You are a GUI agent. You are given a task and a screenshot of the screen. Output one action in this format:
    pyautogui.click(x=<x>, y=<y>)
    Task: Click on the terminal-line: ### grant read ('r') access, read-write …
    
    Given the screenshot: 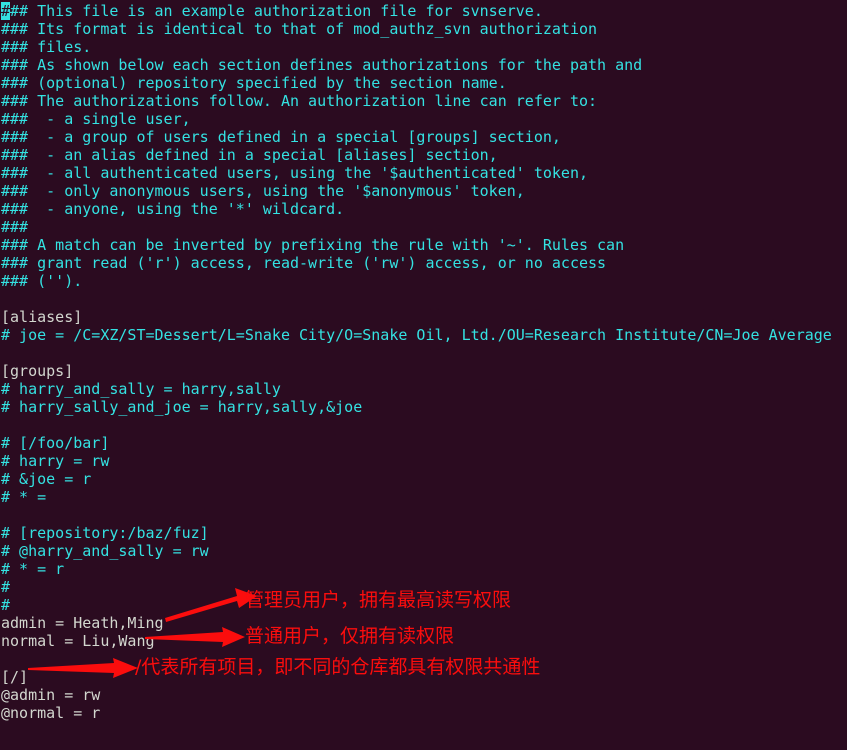 What is the action you would take?
    pyautogui.click(x=416, y=263)
    